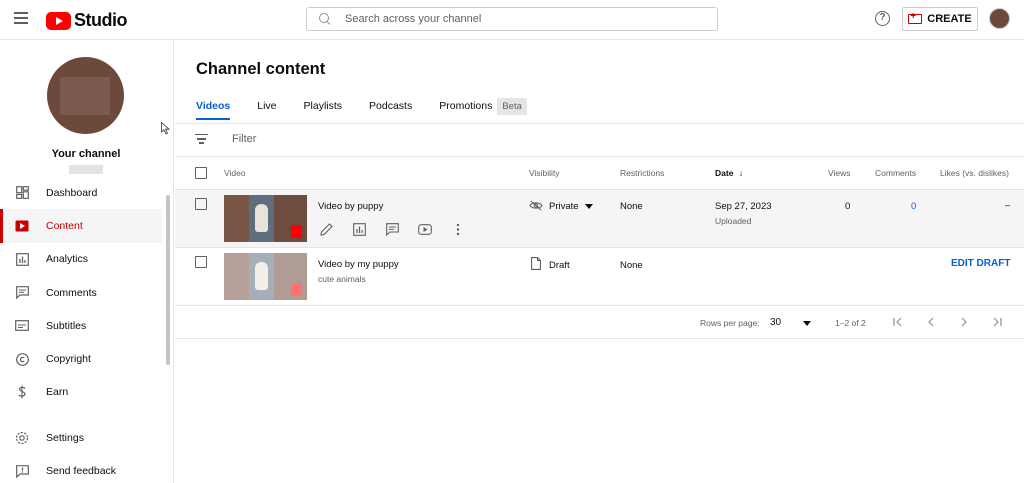 This screenshot has height=483, width=1024. I want to click on create-button: CREATE, so click(940, 19).